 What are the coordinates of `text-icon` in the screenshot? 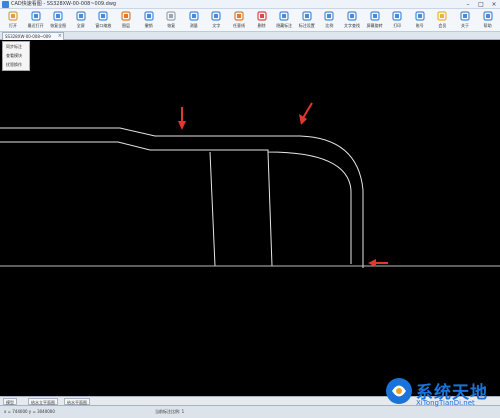 It's located at (216, 16).